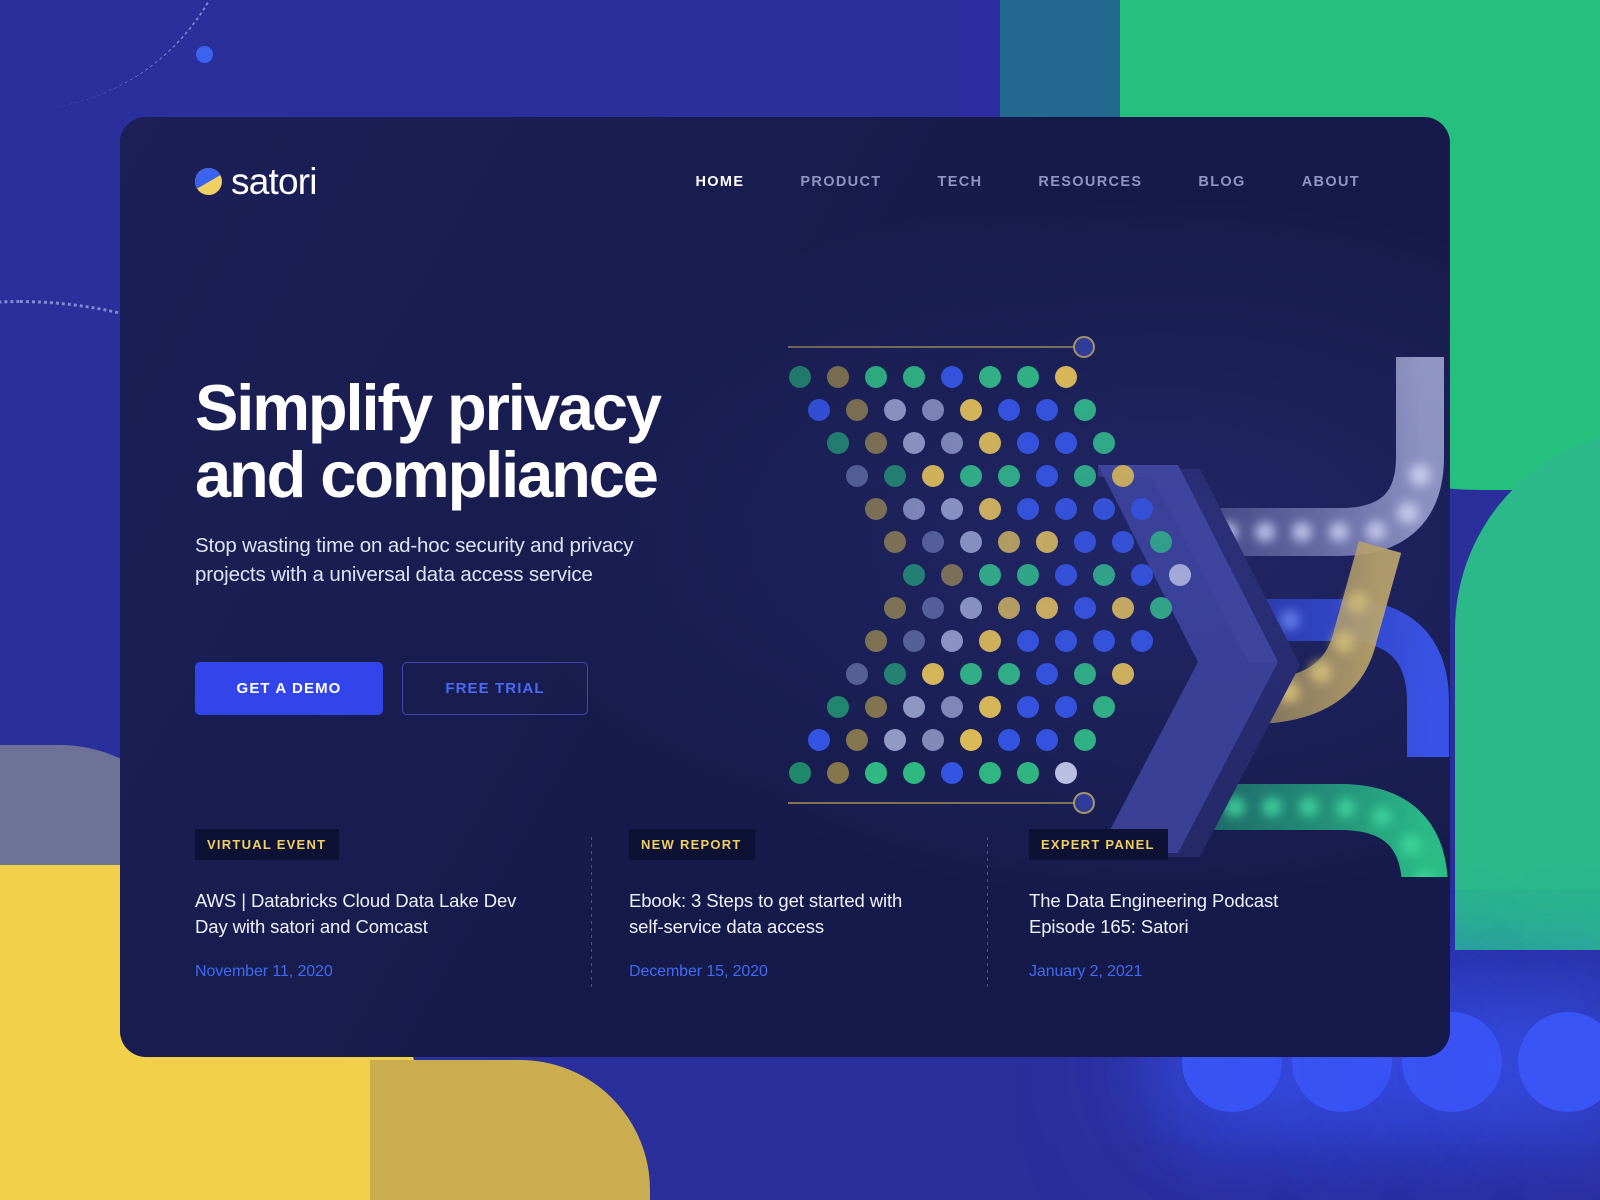 The image size is (1600, 1200). What do you see at coordinates (1098, 844) in the screenshot?
I see `status-badge: EXPERT PANEL` at bounding box center [1098, 844].